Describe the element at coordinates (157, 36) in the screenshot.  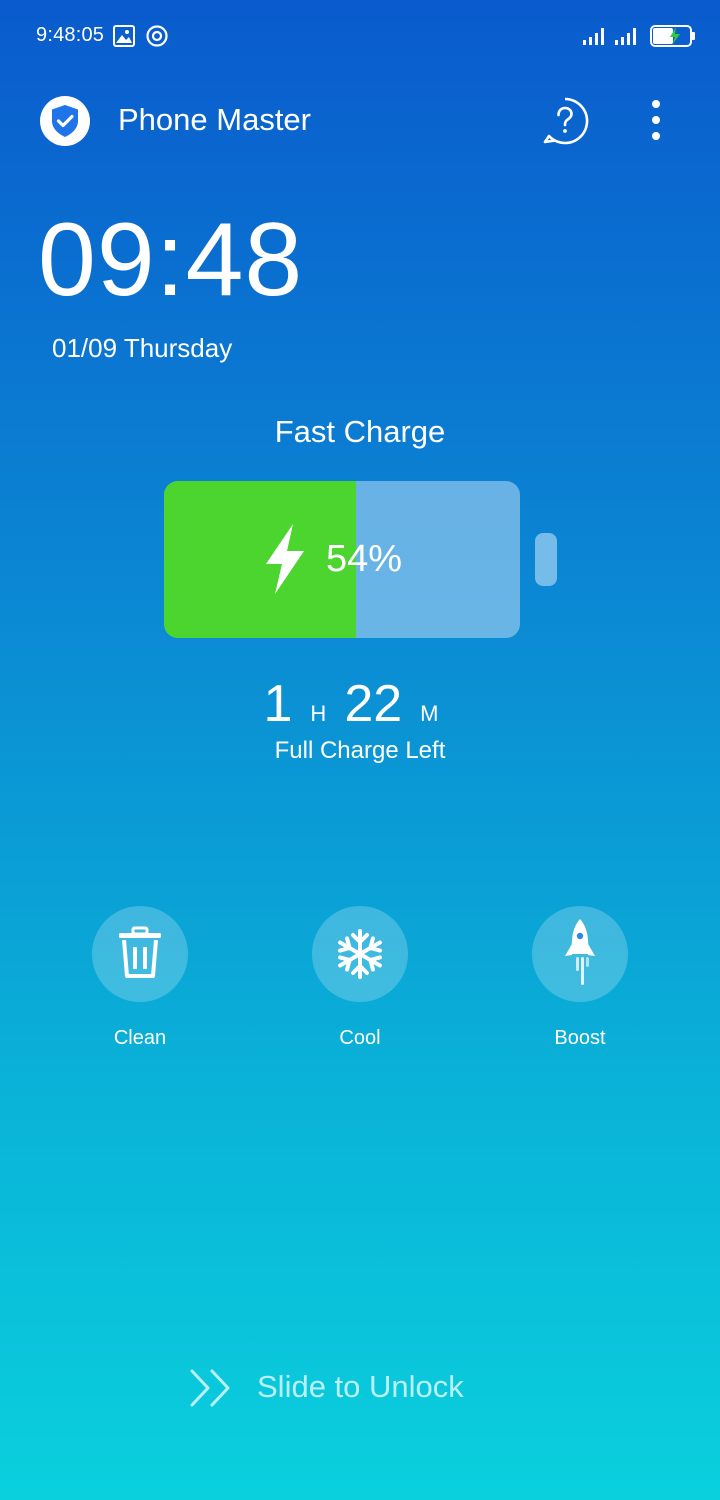
I see `record-icon` at that location.